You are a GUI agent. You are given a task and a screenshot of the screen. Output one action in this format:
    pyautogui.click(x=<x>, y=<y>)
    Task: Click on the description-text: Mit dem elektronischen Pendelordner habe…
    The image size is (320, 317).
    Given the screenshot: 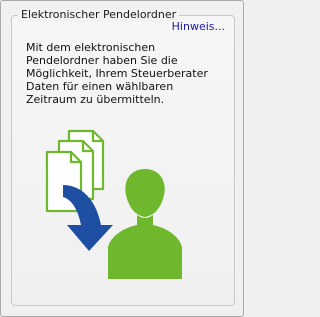 What is the action you would take?
    pyautogui.click(x=117, y=73)
    